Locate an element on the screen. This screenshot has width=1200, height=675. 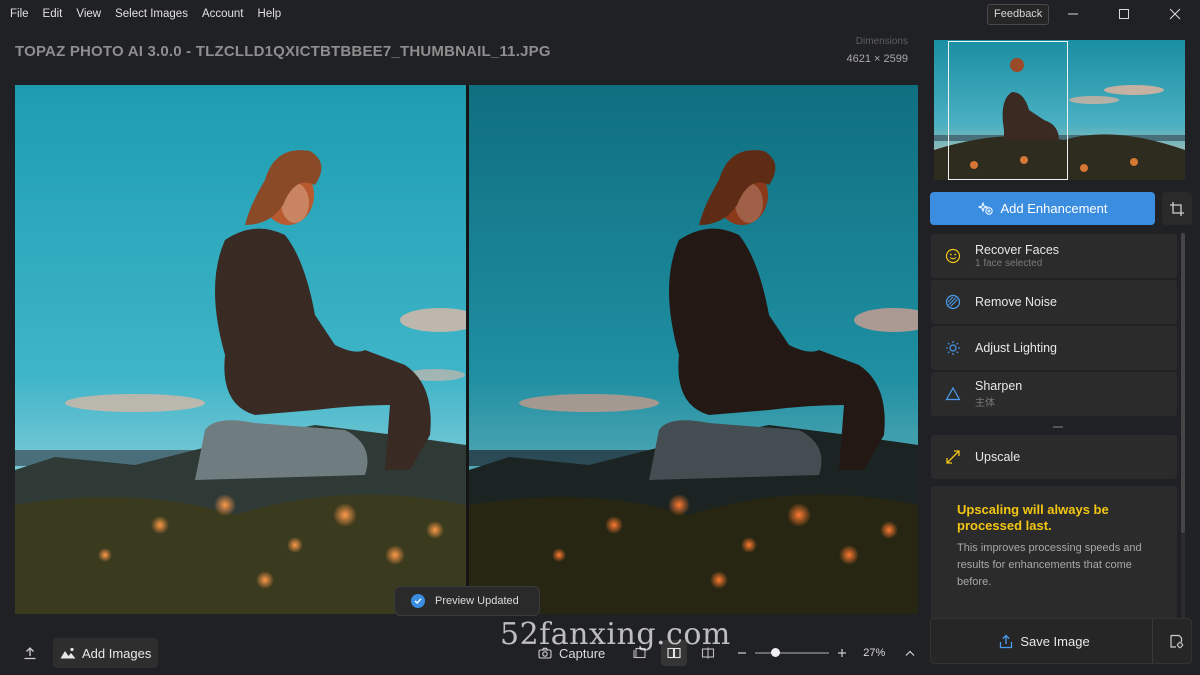
sharpen-label: Sharpen is located at coordinates (999, 386).